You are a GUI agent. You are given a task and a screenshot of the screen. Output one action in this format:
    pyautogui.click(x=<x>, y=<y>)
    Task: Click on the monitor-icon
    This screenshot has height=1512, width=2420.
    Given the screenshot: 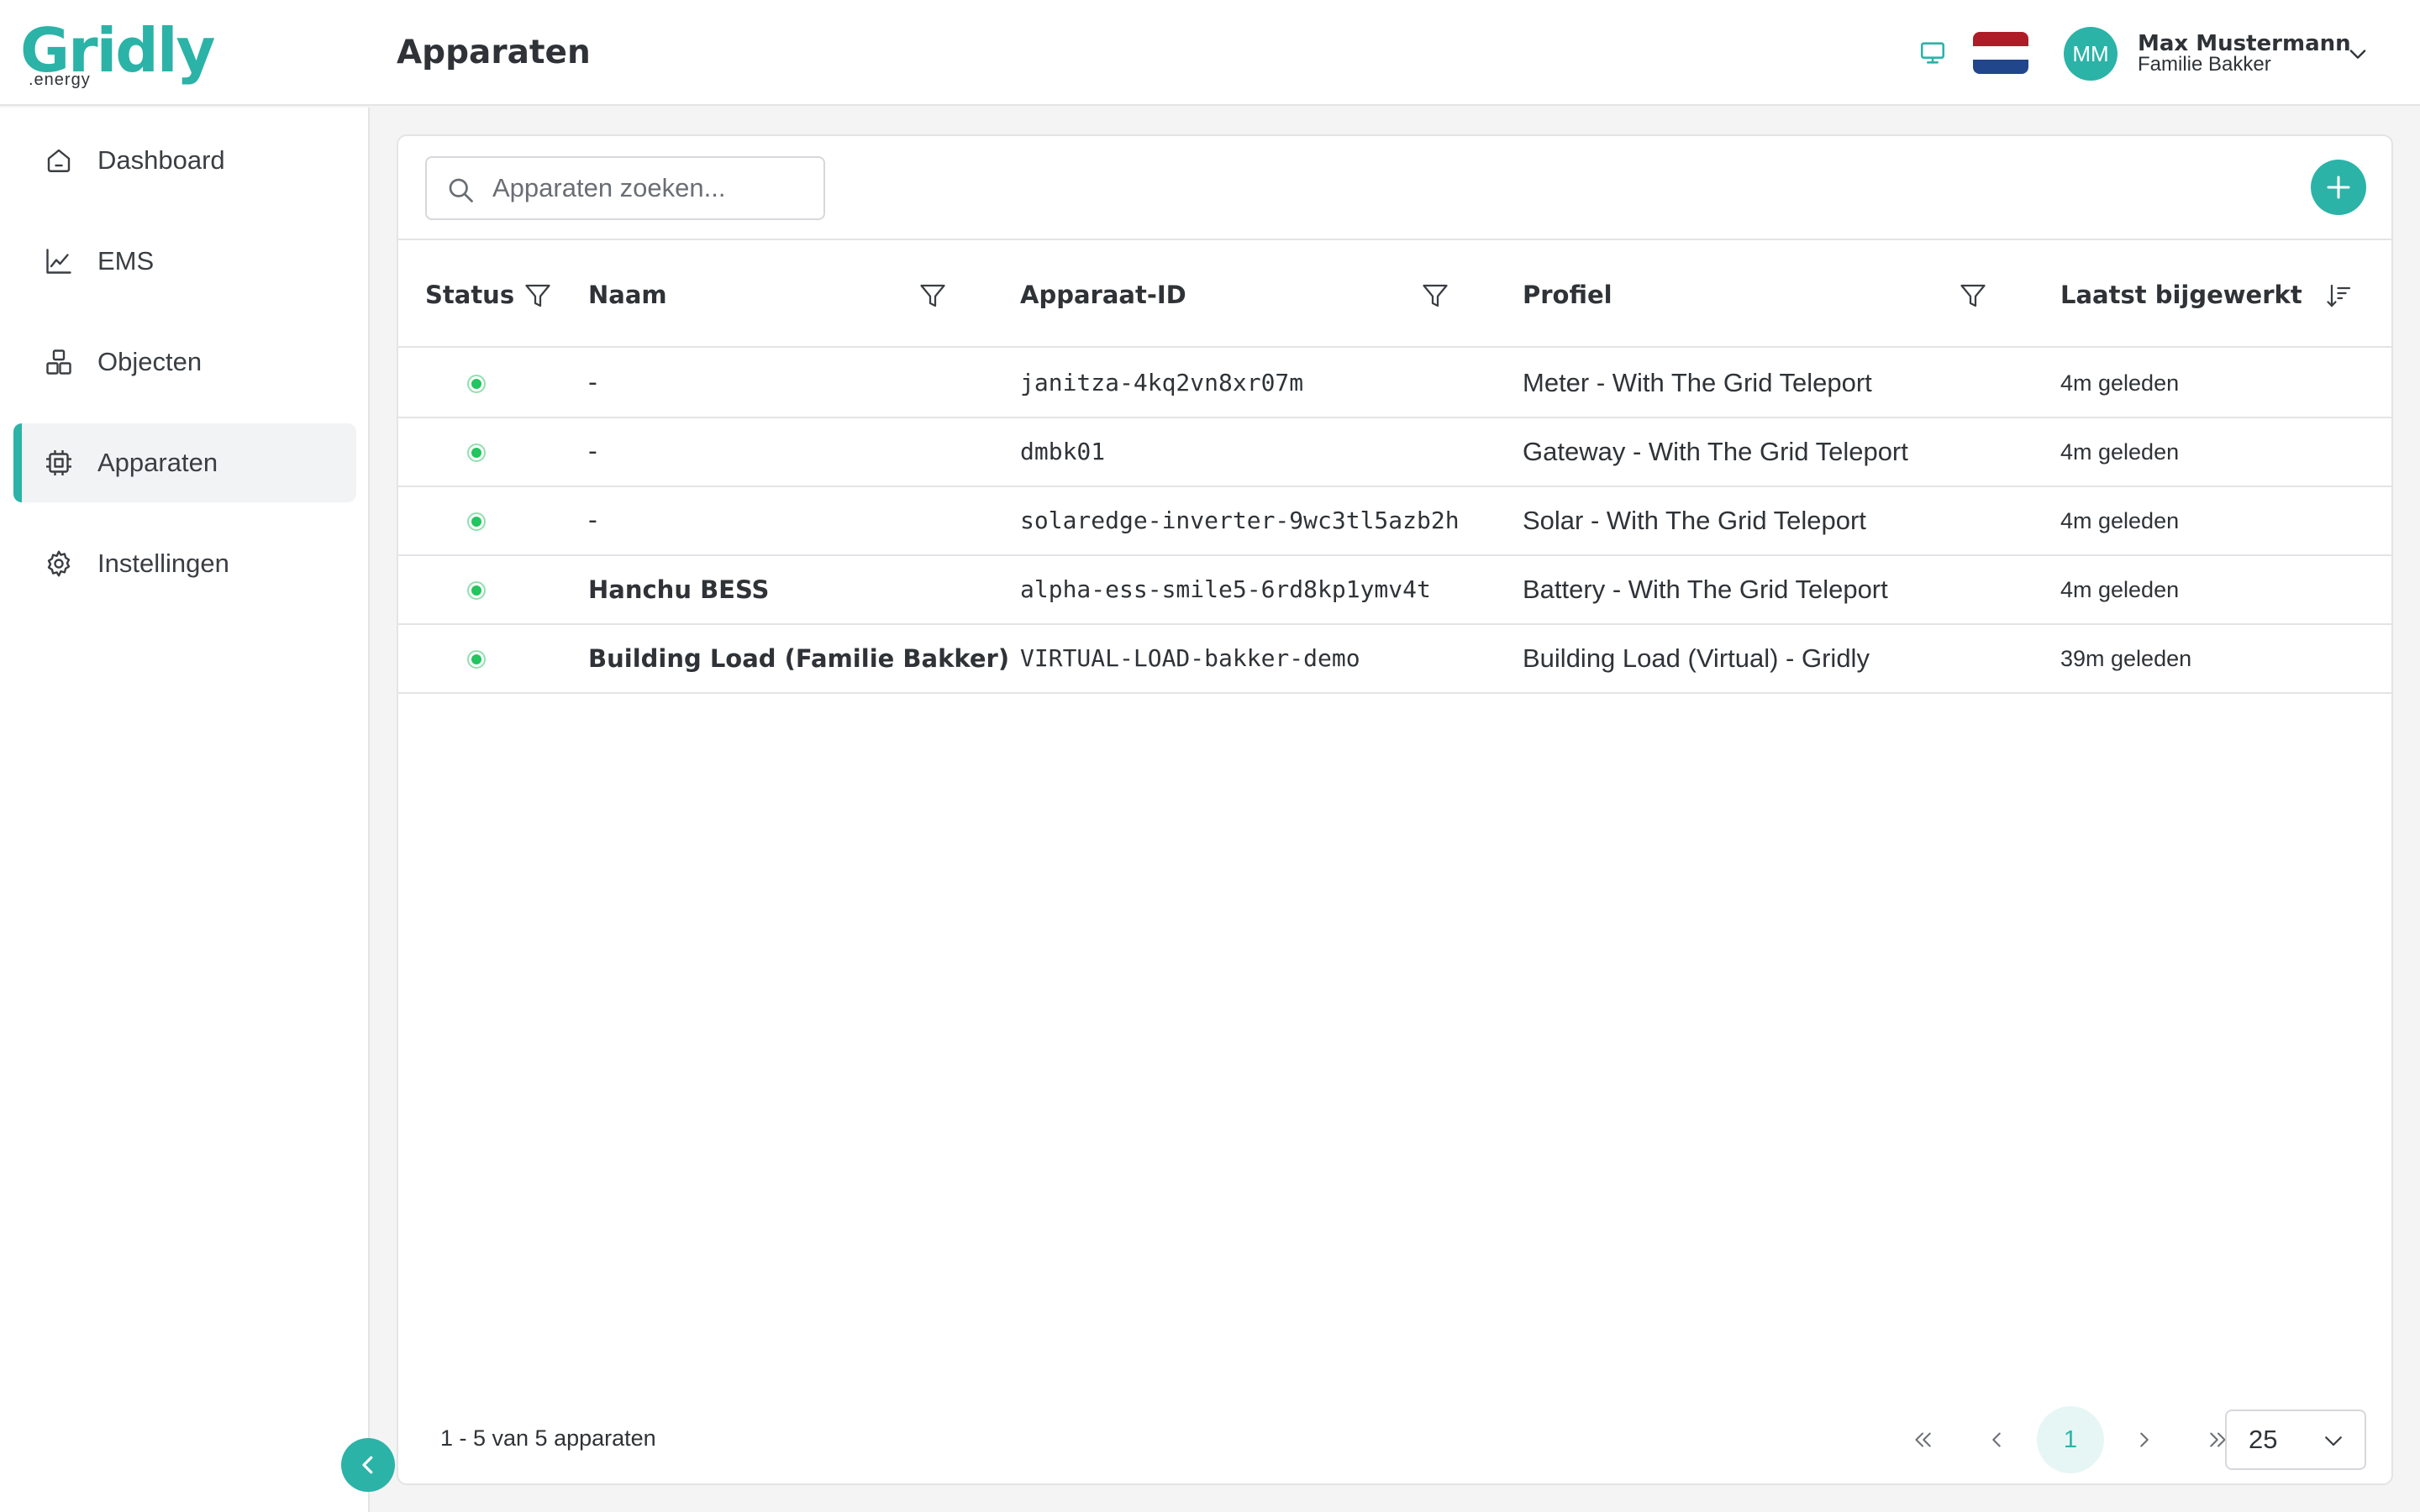 What is the action you would take?
    pyautogui.click(x=1932, y=53)
    